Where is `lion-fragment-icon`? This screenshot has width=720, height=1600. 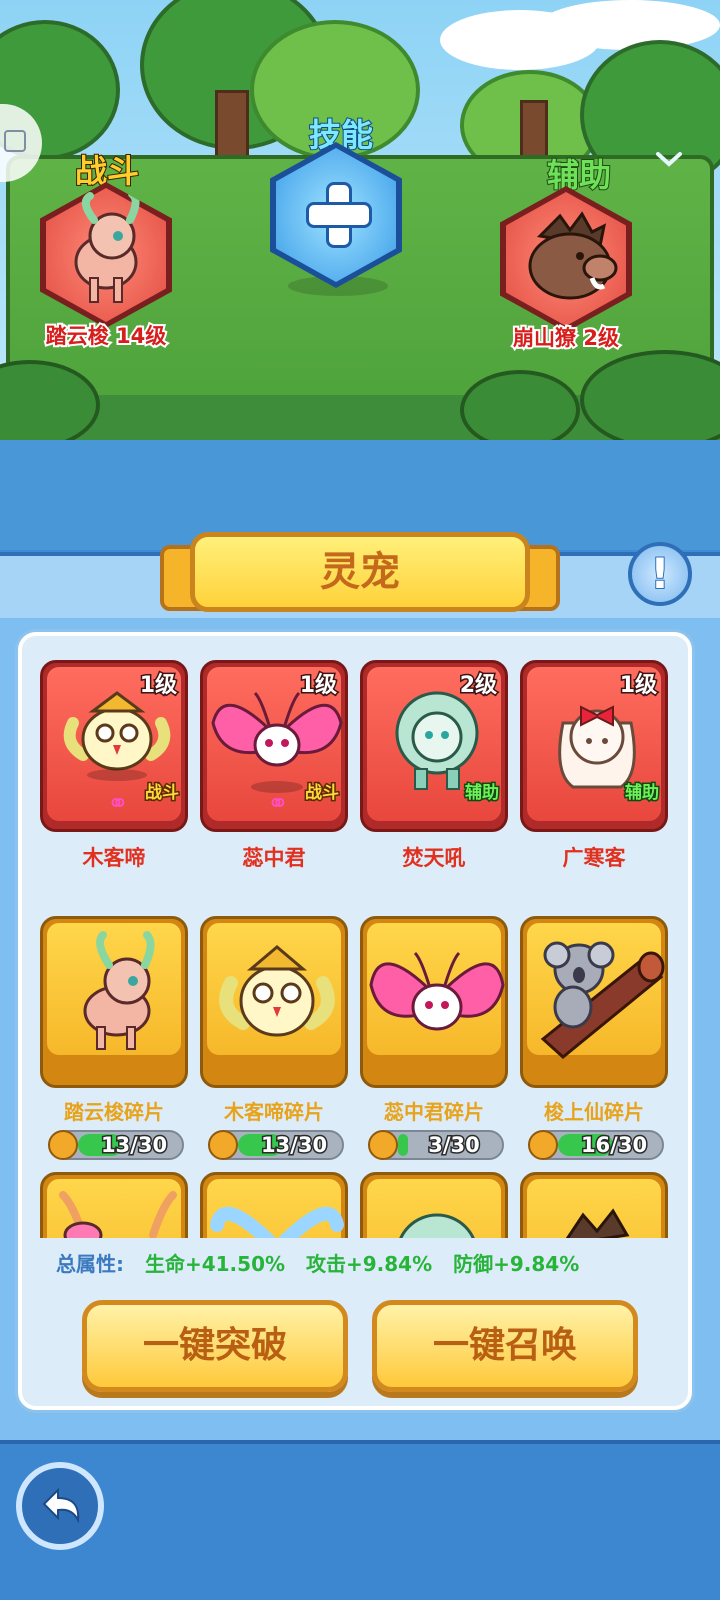 lion-fragment-icon is located at coordinates (437, 1225).